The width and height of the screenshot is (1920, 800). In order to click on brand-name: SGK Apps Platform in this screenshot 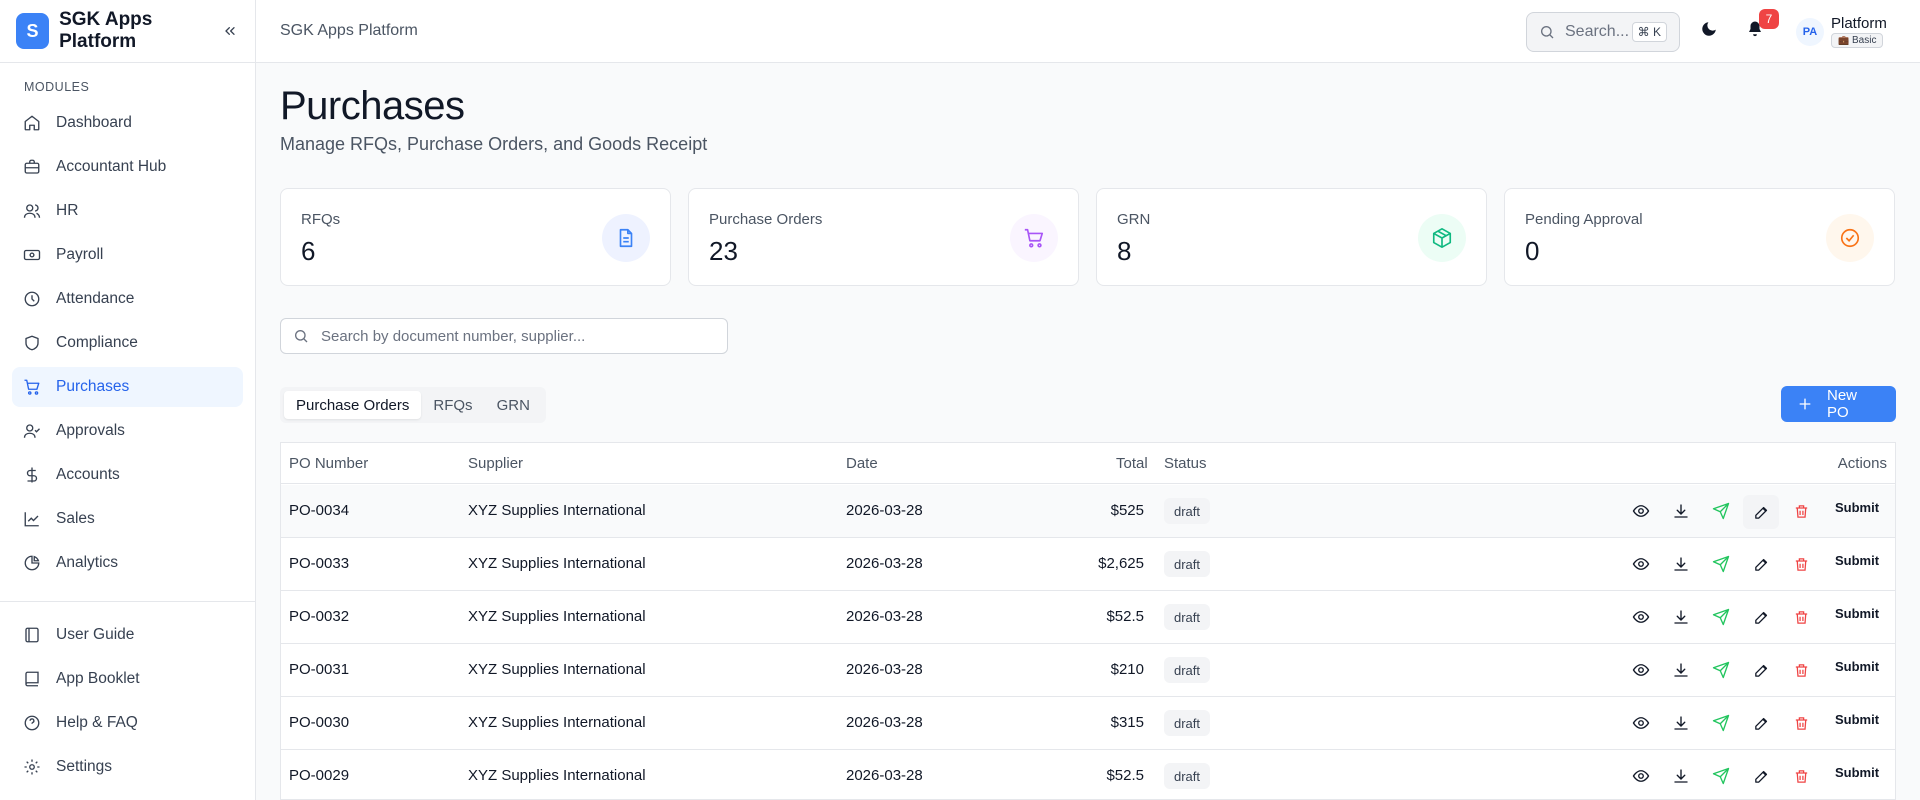, I will do `click(140, 31)`.